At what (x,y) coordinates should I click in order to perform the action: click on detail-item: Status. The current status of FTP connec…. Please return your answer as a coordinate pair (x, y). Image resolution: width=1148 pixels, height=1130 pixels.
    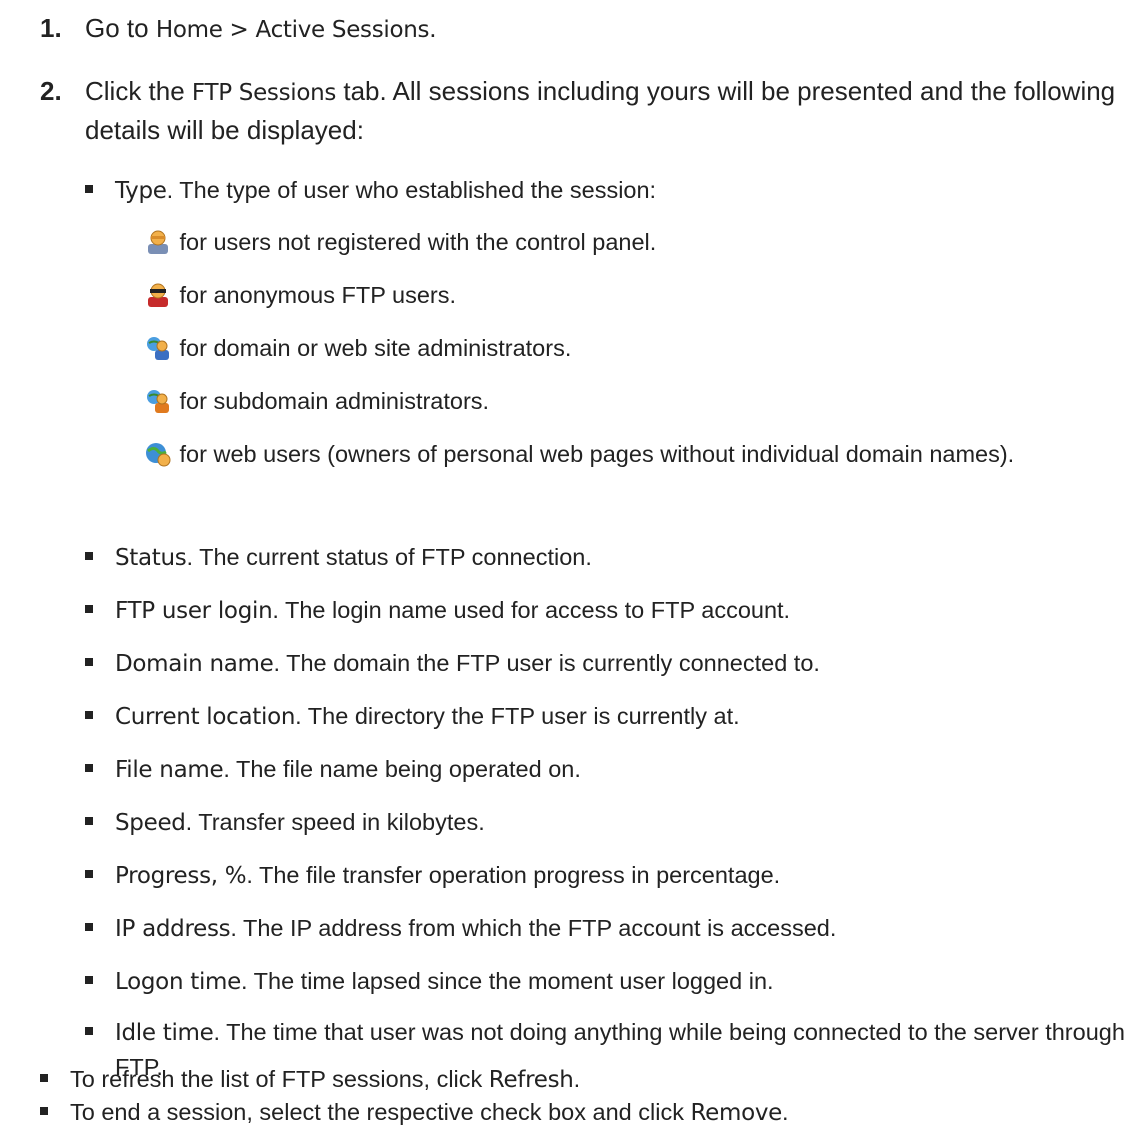
    Looking at the image, I should click on (615, 557).